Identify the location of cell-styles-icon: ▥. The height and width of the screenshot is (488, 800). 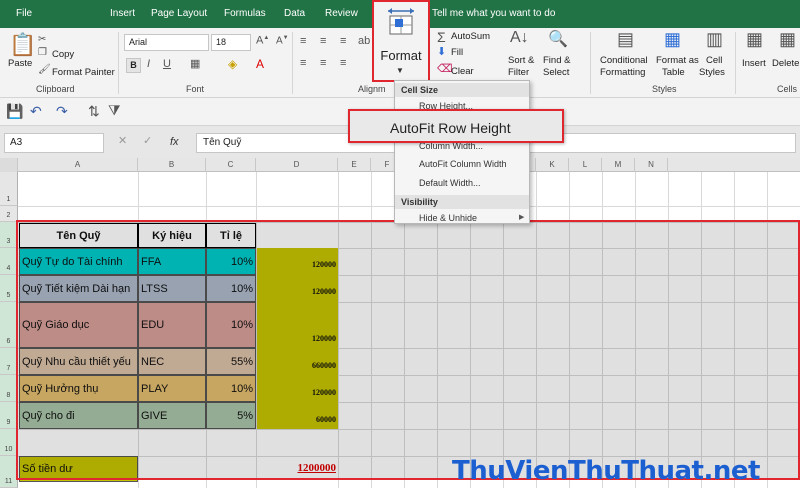
(715, 39).